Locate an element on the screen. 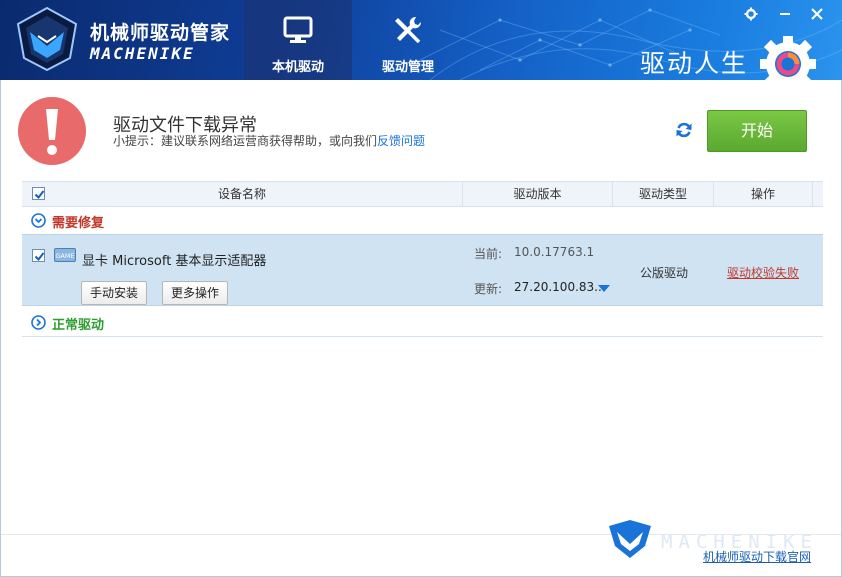 This screenshot has height=577, width=842. close-button is located at coordinates (817, 14).